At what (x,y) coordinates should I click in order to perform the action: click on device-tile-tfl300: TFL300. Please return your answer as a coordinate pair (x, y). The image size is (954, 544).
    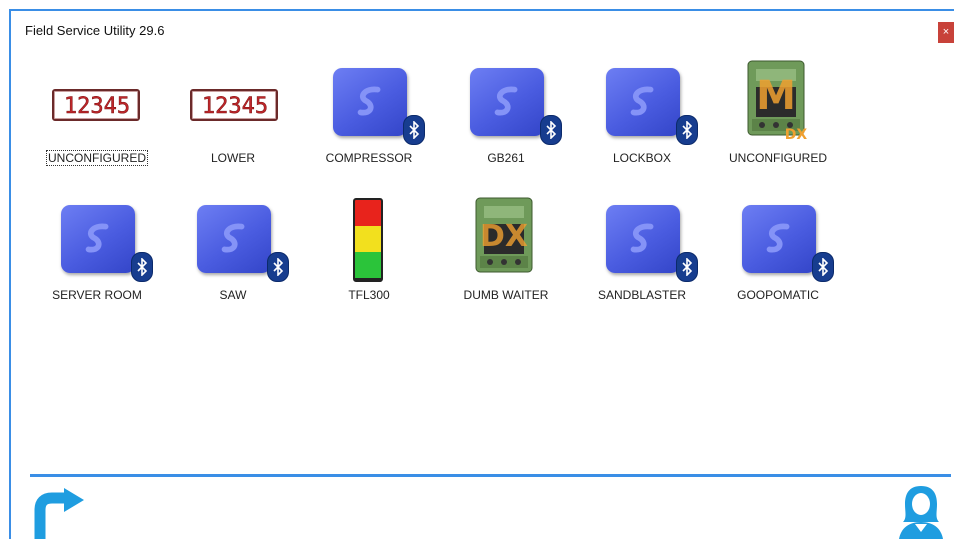
    Looking at the image, I should click on (369, 254).